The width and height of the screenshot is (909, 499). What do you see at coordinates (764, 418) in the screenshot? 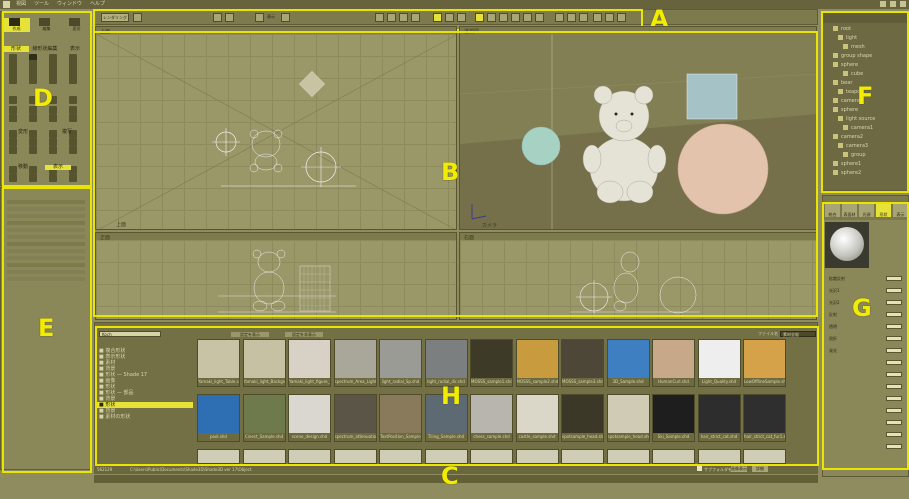
I see `thumbnail: hair_strict_cat_fur1.shd` at bounding box center [764, 418].